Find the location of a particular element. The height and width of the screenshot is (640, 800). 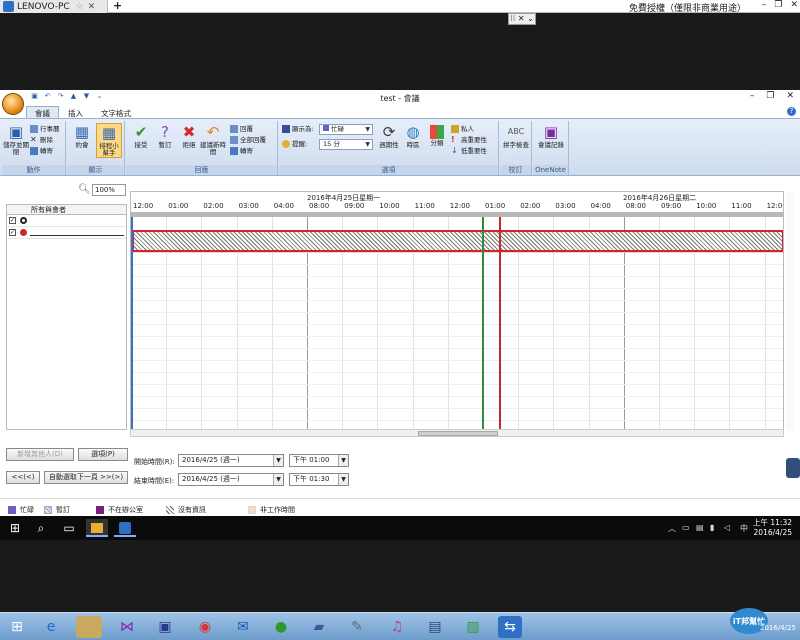

recurrence-button: ⟳ 週期性 is located at coordinates (389, 136).